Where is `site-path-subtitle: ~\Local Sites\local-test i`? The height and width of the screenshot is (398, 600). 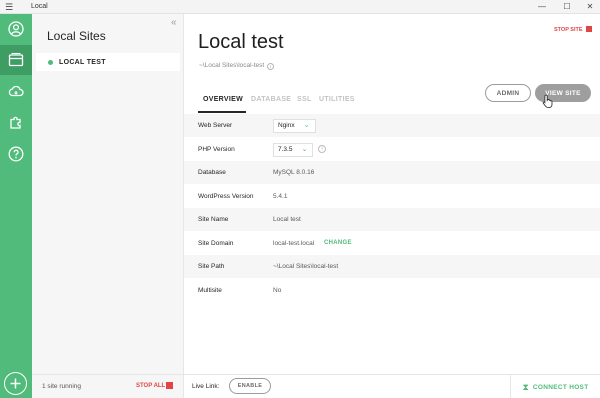
site-path-subtitle: ~\Local Sites\local-test i is located at coordinates (237, 66).